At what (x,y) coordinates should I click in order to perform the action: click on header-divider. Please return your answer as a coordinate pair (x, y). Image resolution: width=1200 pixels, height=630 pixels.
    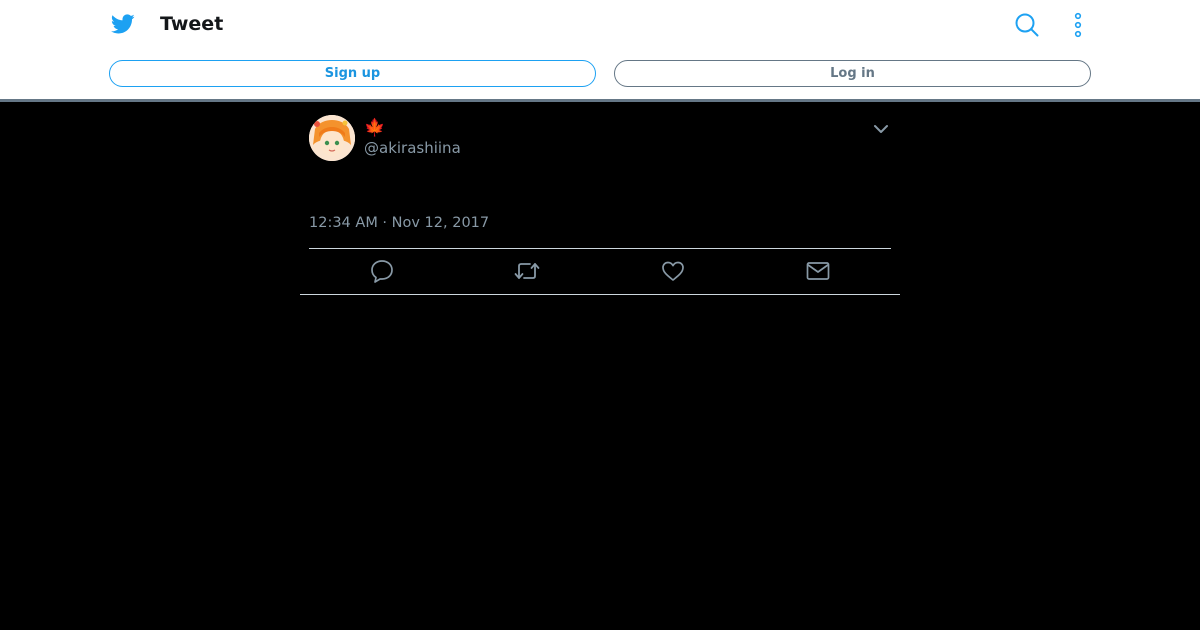
    Looking at the image, I should click on (600, 100).